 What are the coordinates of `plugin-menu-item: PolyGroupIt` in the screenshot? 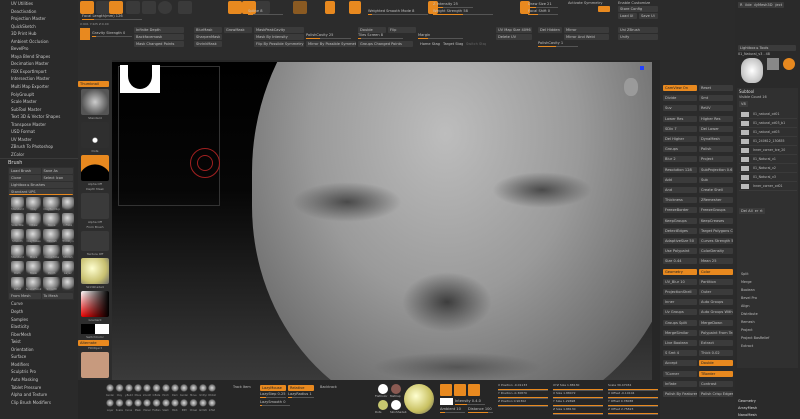 It's located at (39, 95).